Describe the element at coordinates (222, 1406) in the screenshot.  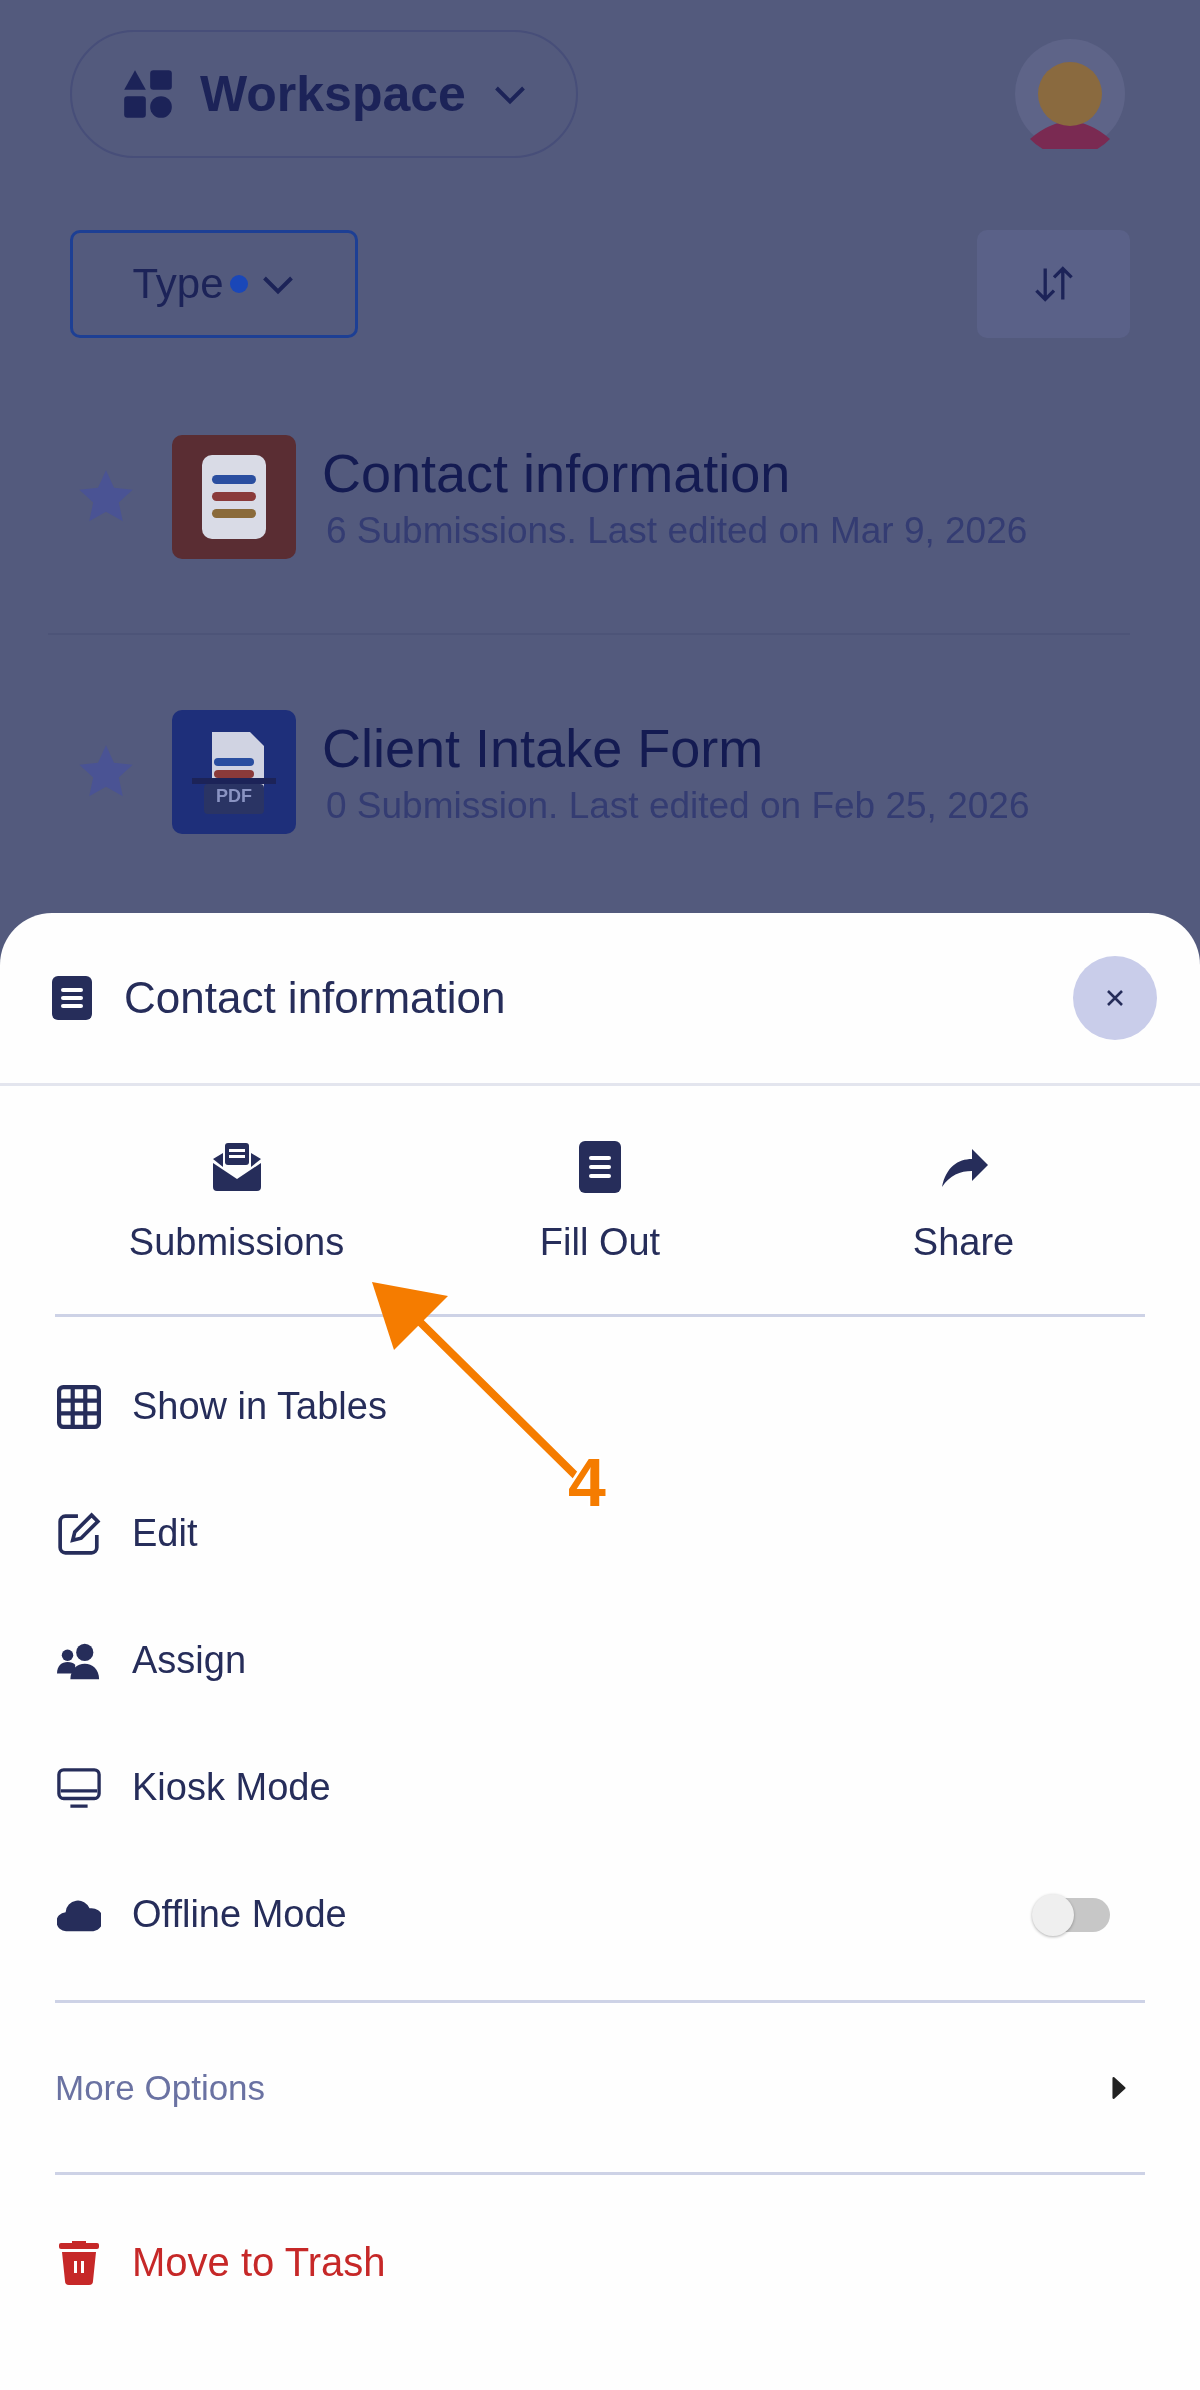
I see `menu-item: Show in Tables` at that location.